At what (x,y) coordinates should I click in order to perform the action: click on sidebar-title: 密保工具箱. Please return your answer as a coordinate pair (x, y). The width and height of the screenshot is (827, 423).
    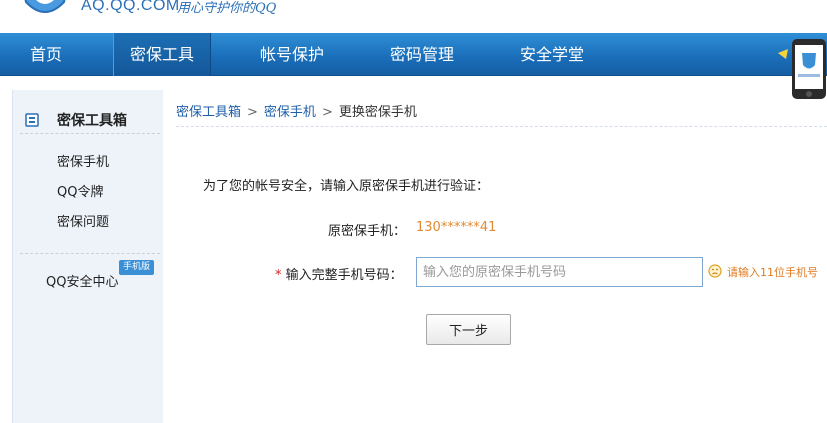
    Looking at the image, I should click on (92, 121).